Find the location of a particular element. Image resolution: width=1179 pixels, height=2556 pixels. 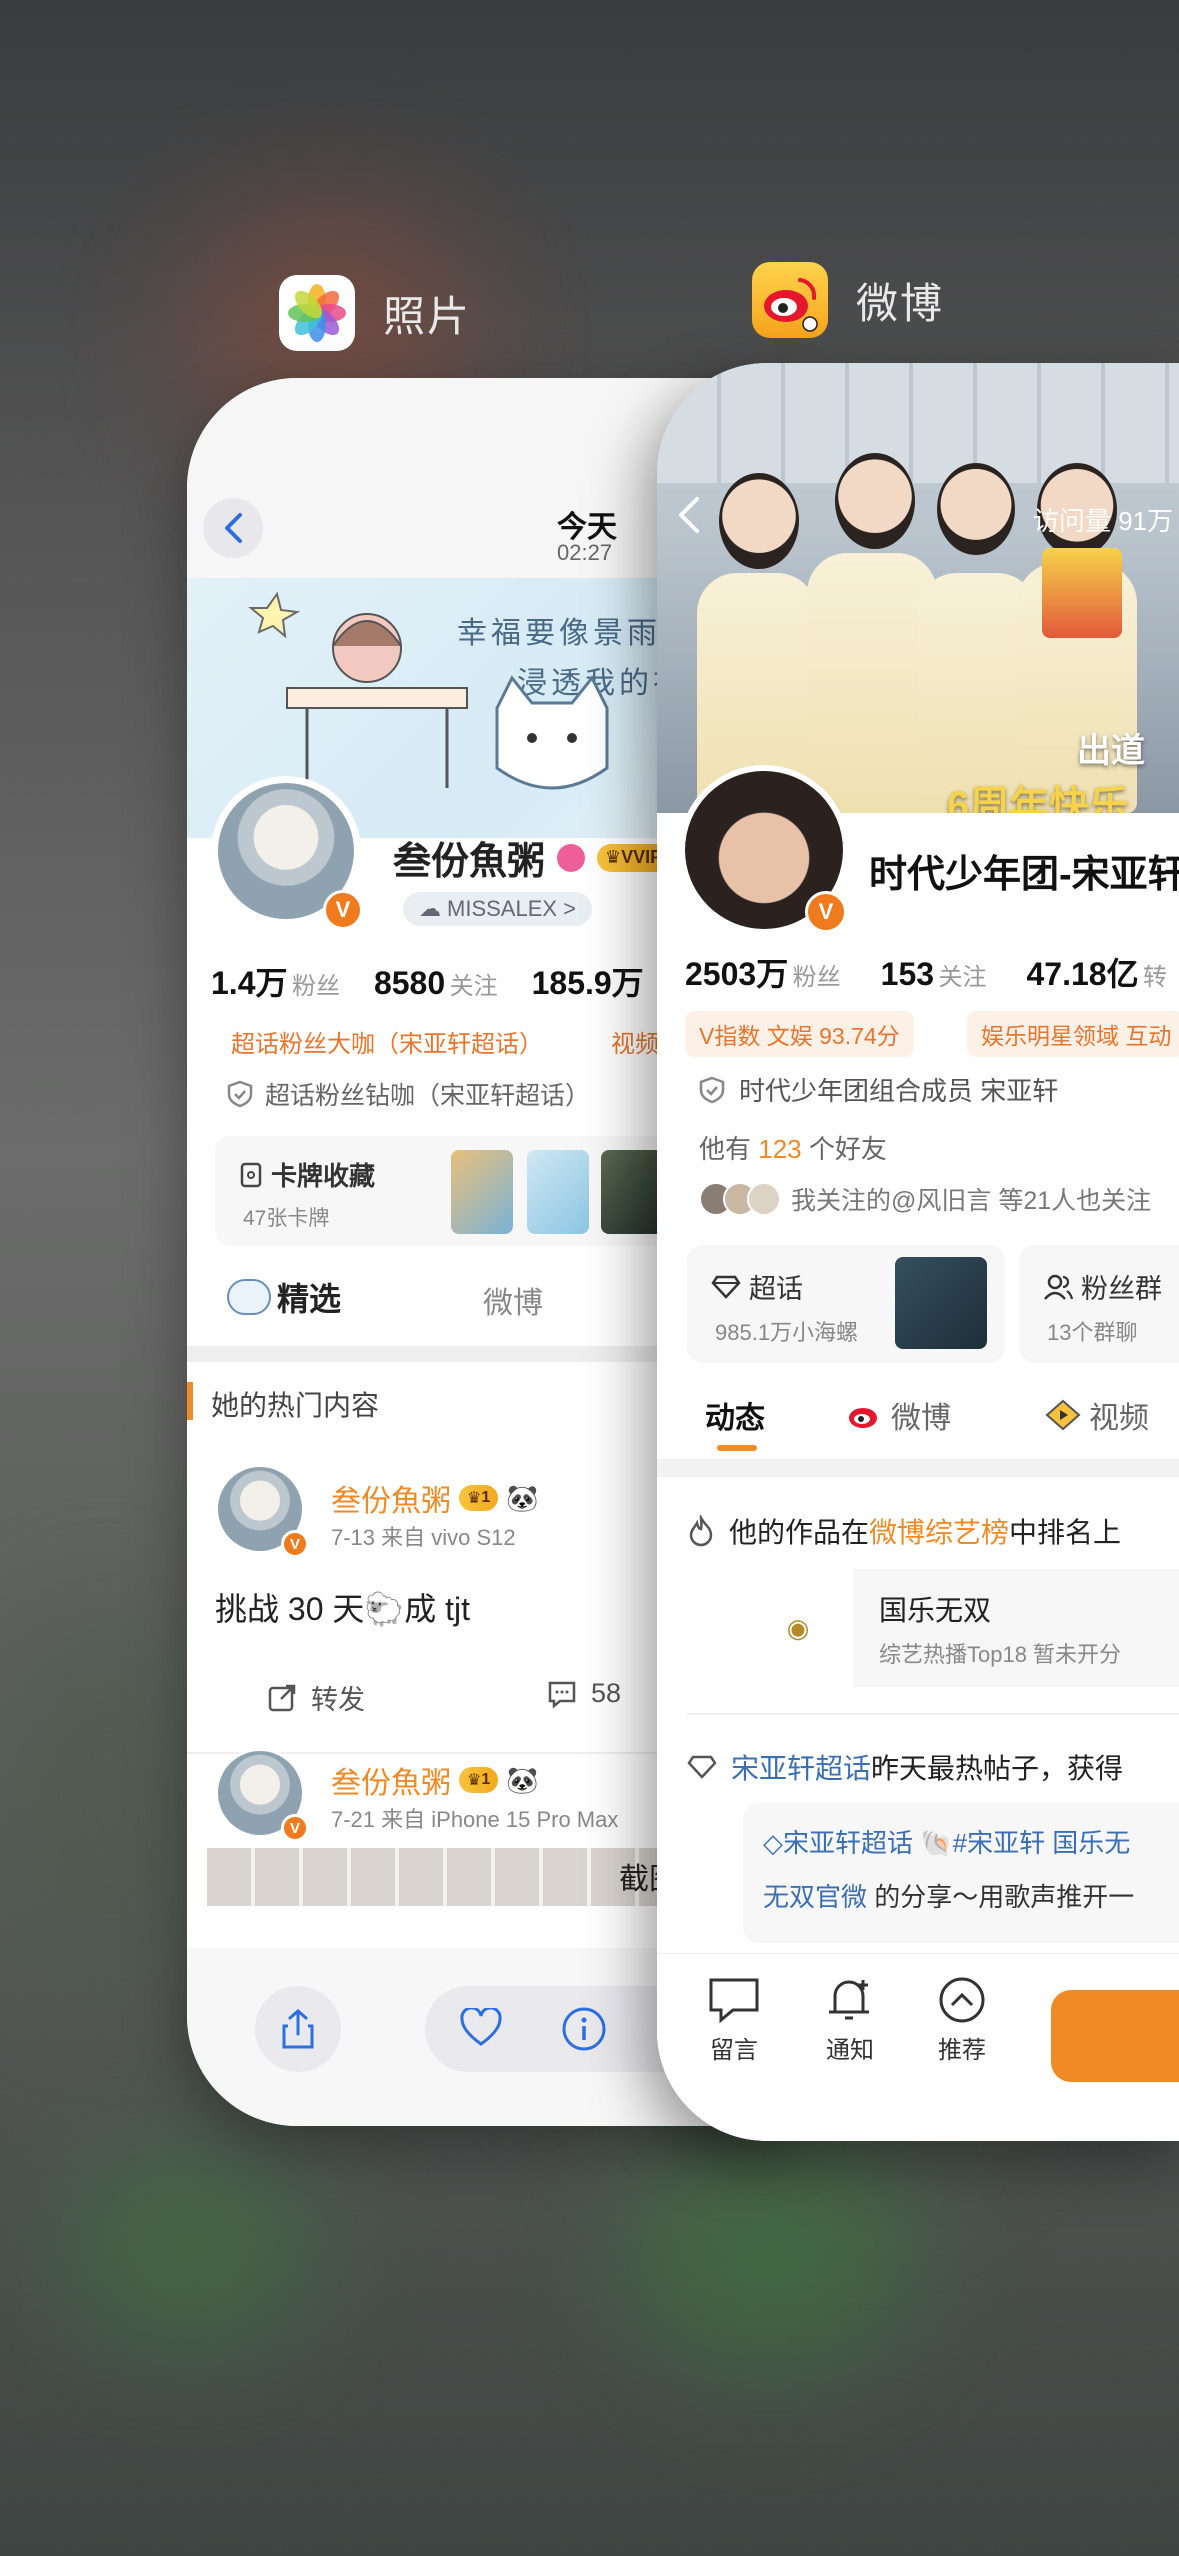

info-icon is located at coordinates (584, 2029).